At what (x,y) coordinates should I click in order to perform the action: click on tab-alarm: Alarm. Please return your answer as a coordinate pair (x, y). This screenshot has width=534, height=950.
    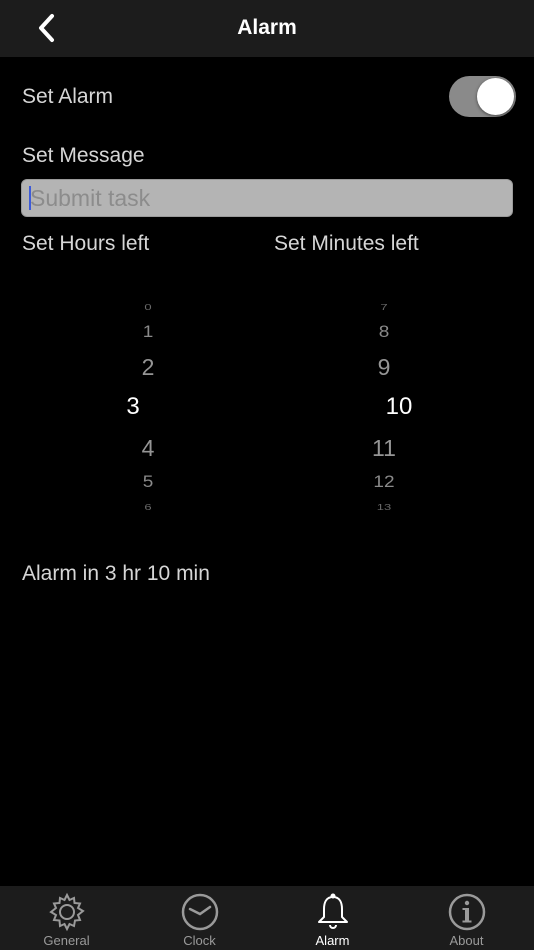
    Looking at the image, I should click on (332, 918).